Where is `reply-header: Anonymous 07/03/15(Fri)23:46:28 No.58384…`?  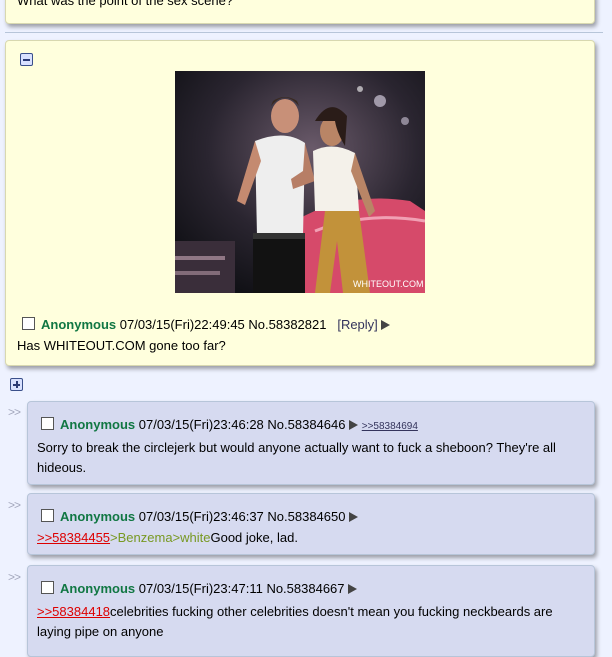 reply-header: Anonymous 07/03/15(Fri)23:46:28 No.58384… is located at coordinates (229, 424).